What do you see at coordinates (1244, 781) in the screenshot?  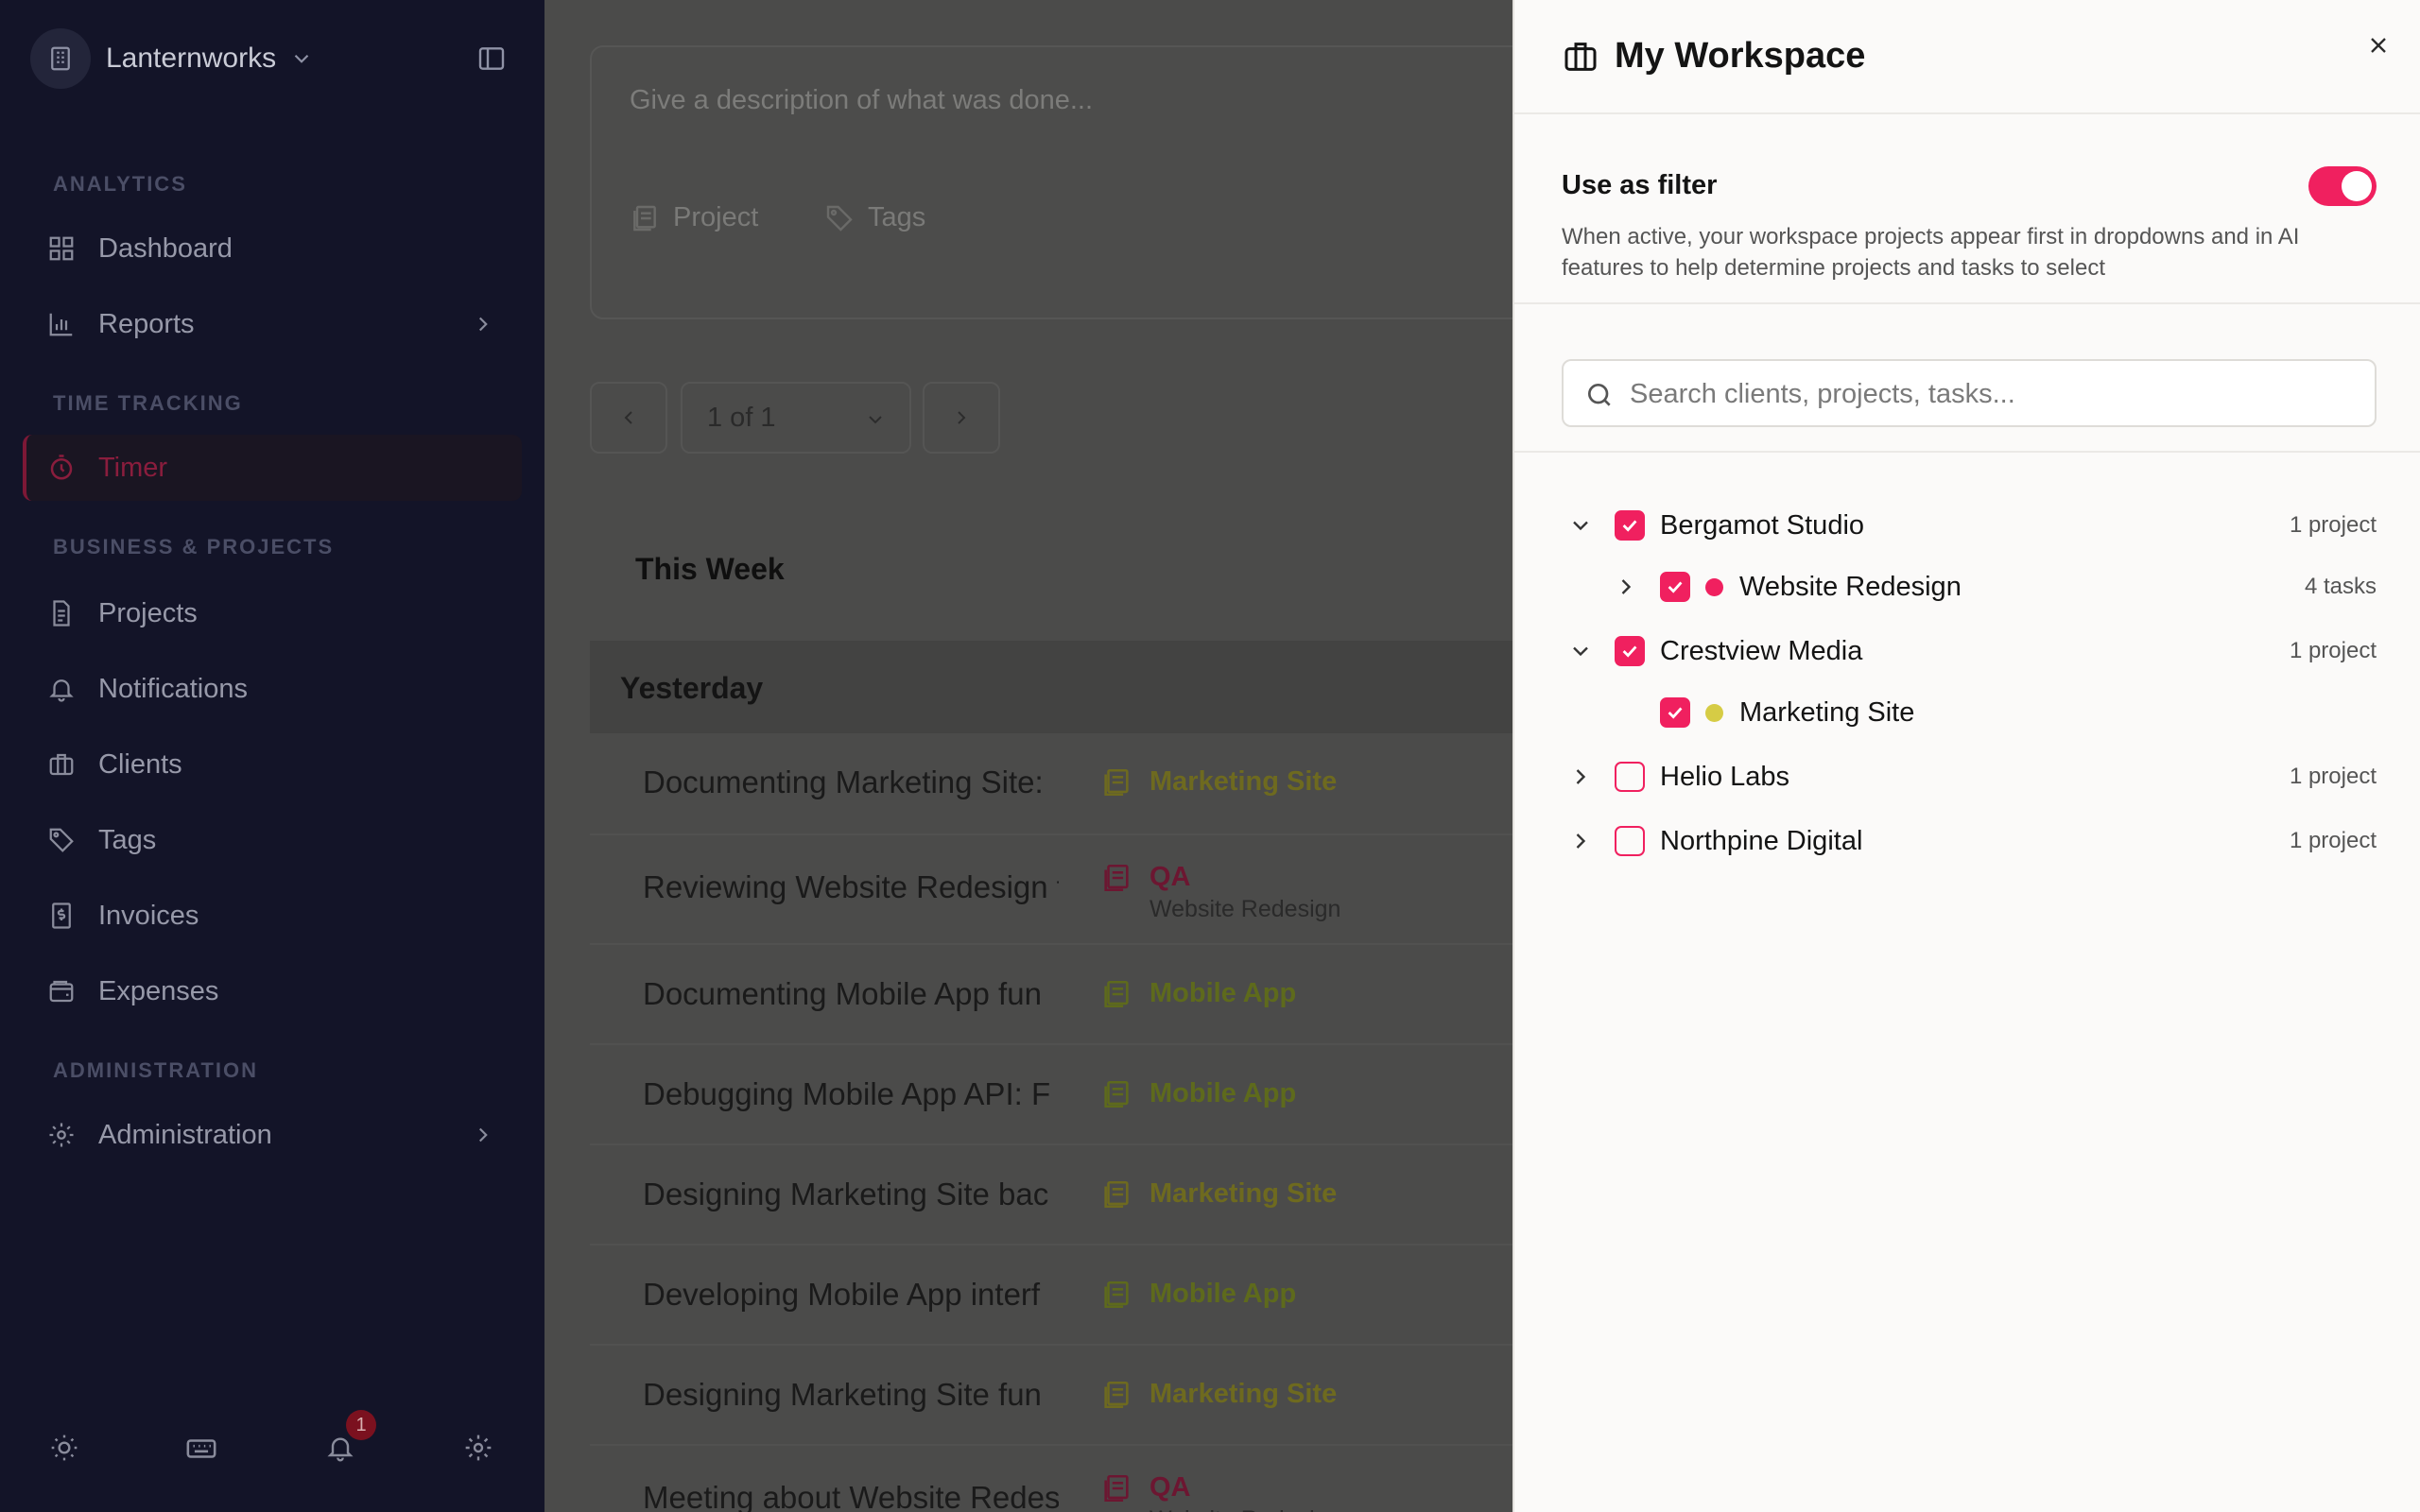 I see `project-name: Marketing Site` at bounding box center [1244, 781].